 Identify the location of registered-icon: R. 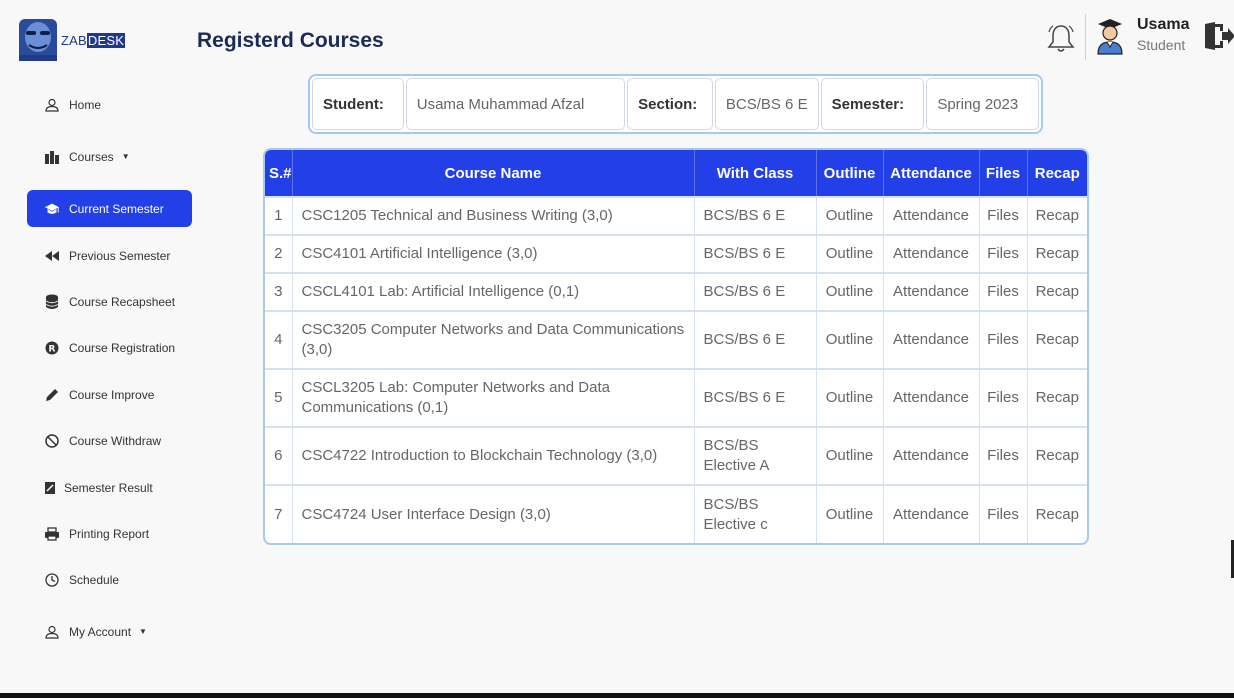
(52, 348).